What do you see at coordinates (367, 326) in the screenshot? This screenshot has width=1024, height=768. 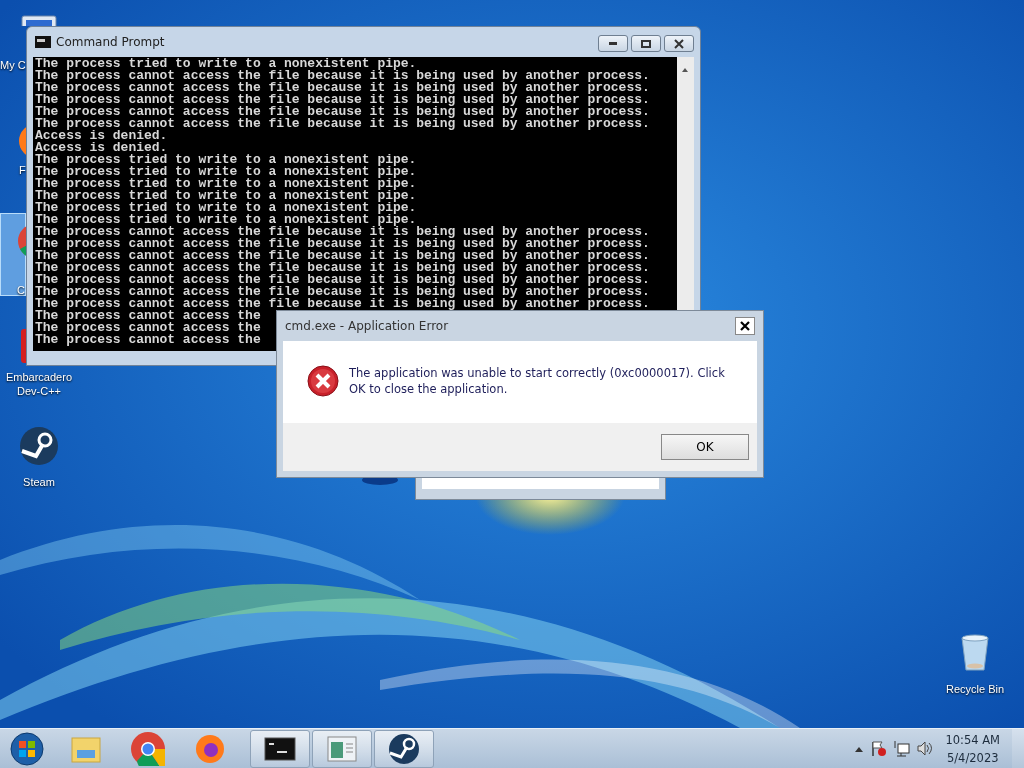 I see `dialog-title: cmd.exe - Application Error` at bounding box center [367, 326].